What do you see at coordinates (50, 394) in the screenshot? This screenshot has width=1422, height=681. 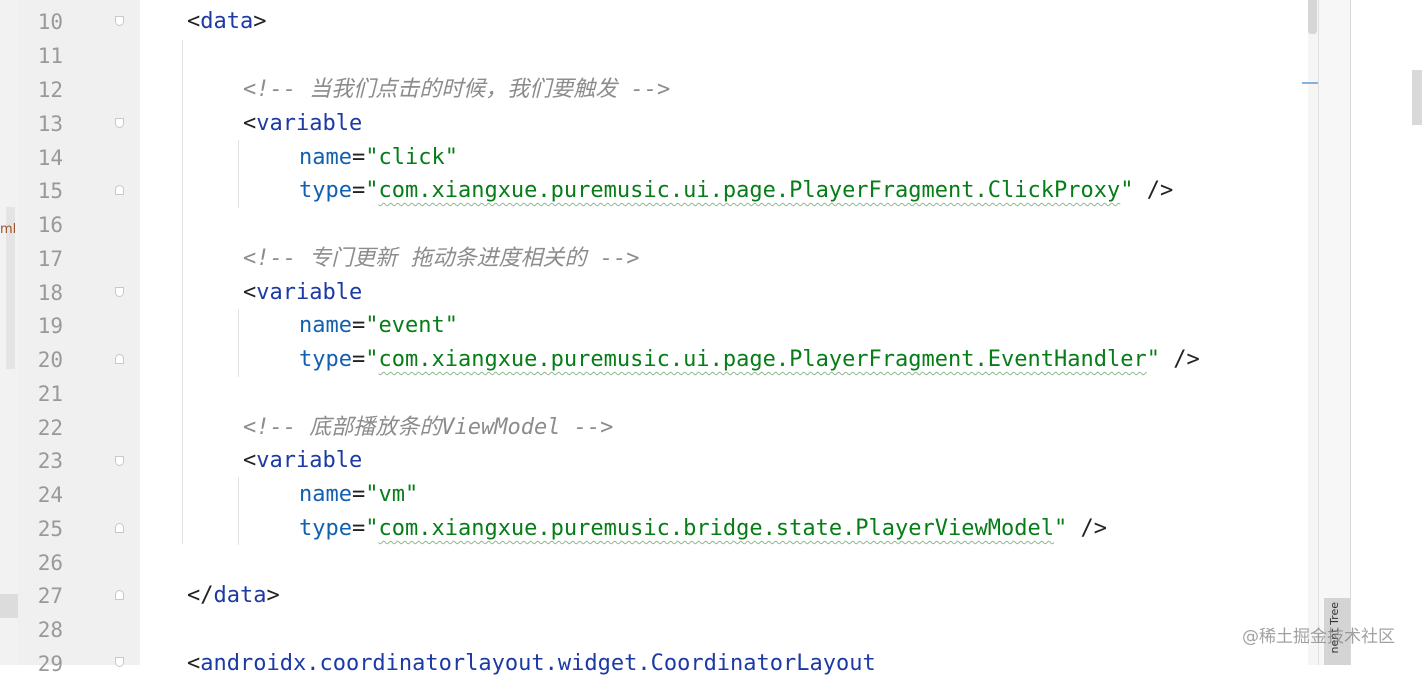 I see `line-number: 21` at bounding box center [50, 394].